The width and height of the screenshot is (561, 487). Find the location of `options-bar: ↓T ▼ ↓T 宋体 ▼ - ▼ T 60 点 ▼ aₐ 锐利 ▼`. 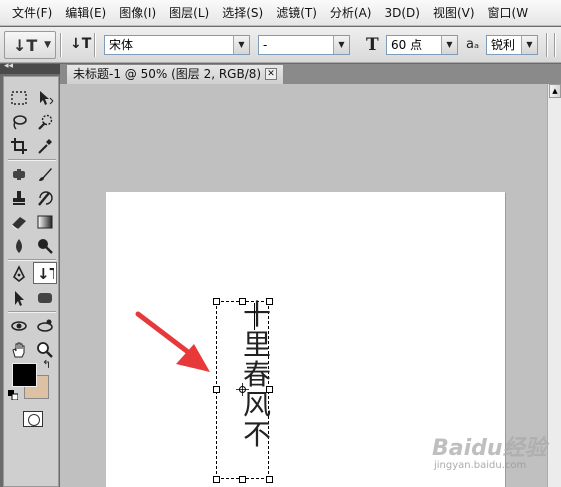

options-bar: ↓T ▼ ↓T 宋体 ▼ - ▼ T 60 点 ▼ aₐ 锐利 ▼ is located at coordinates (280, 45).